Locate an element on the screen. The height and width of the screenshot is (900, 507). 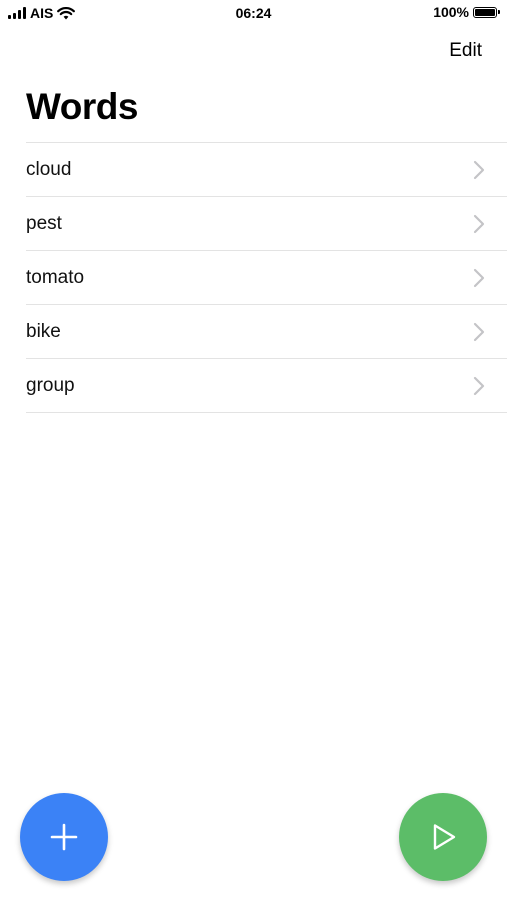
battery-icon is located at coordinates (486, 12).